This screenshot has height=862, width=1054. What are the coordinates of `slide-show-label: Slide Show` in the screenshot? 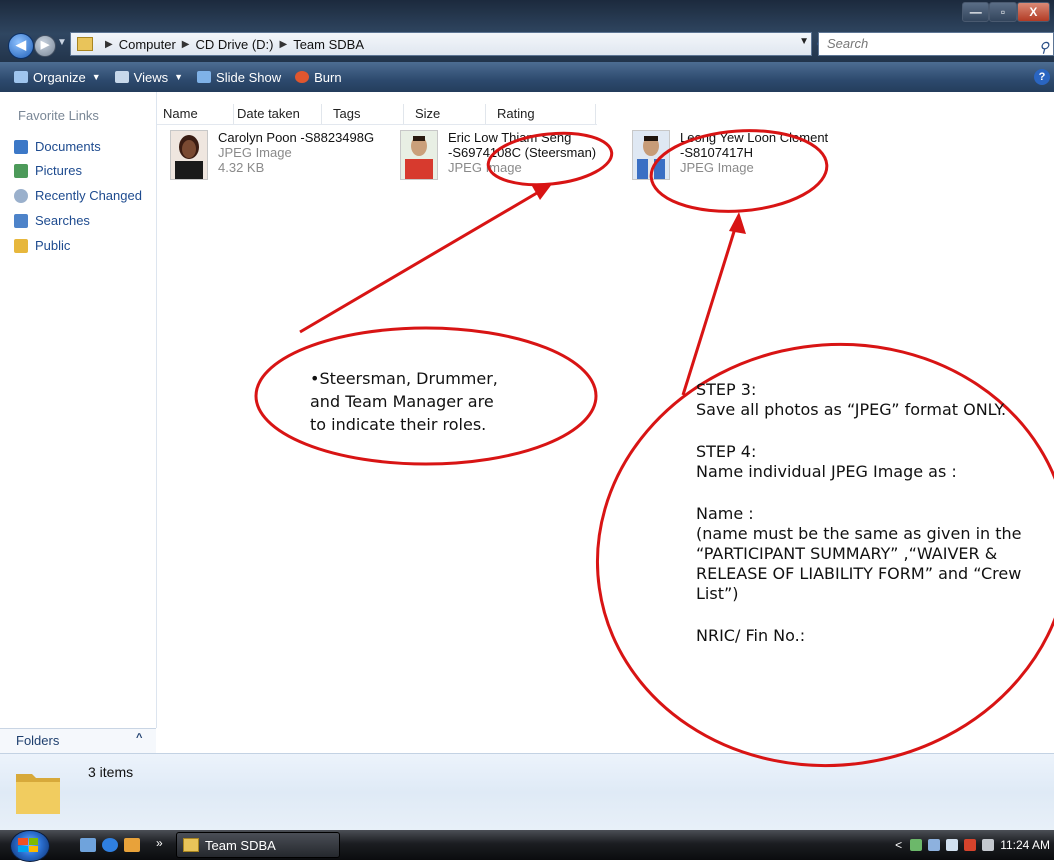 It's located at (249, 77).